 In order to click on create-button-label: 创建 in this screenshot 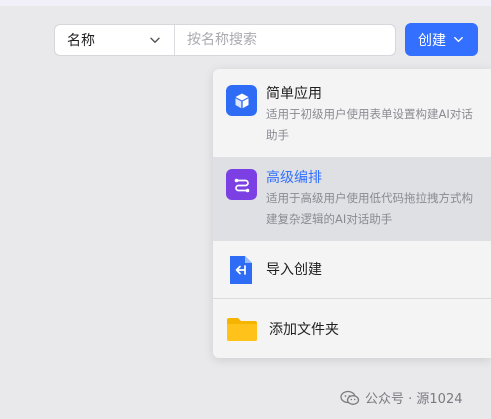, I will do `click(432, 40)`.